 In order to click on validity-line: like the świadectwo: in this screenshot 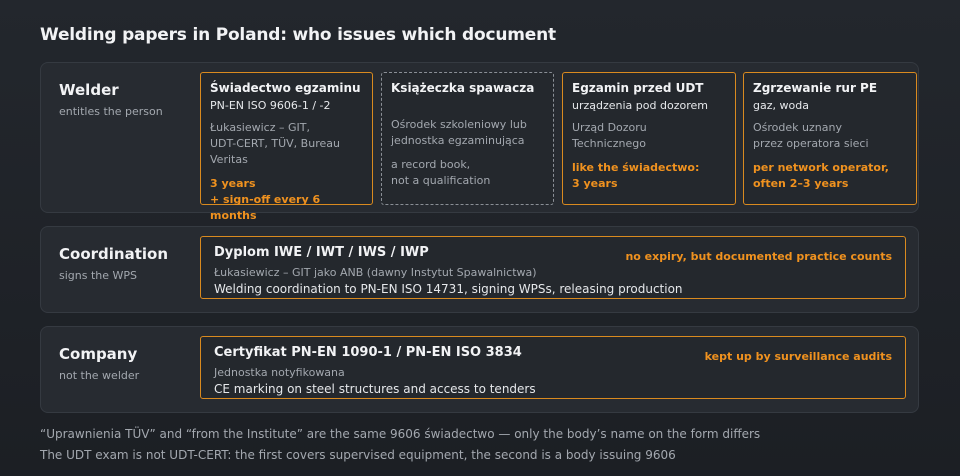, I will do `click(636, 167)`.